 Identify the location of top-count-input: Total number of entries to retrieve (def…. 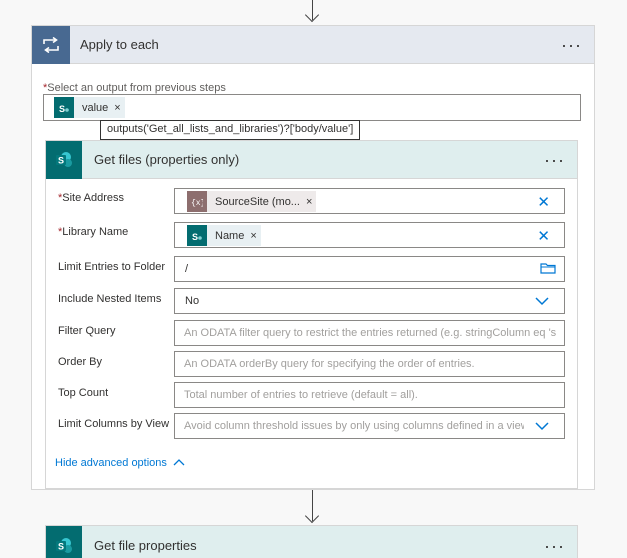
(369, 395).